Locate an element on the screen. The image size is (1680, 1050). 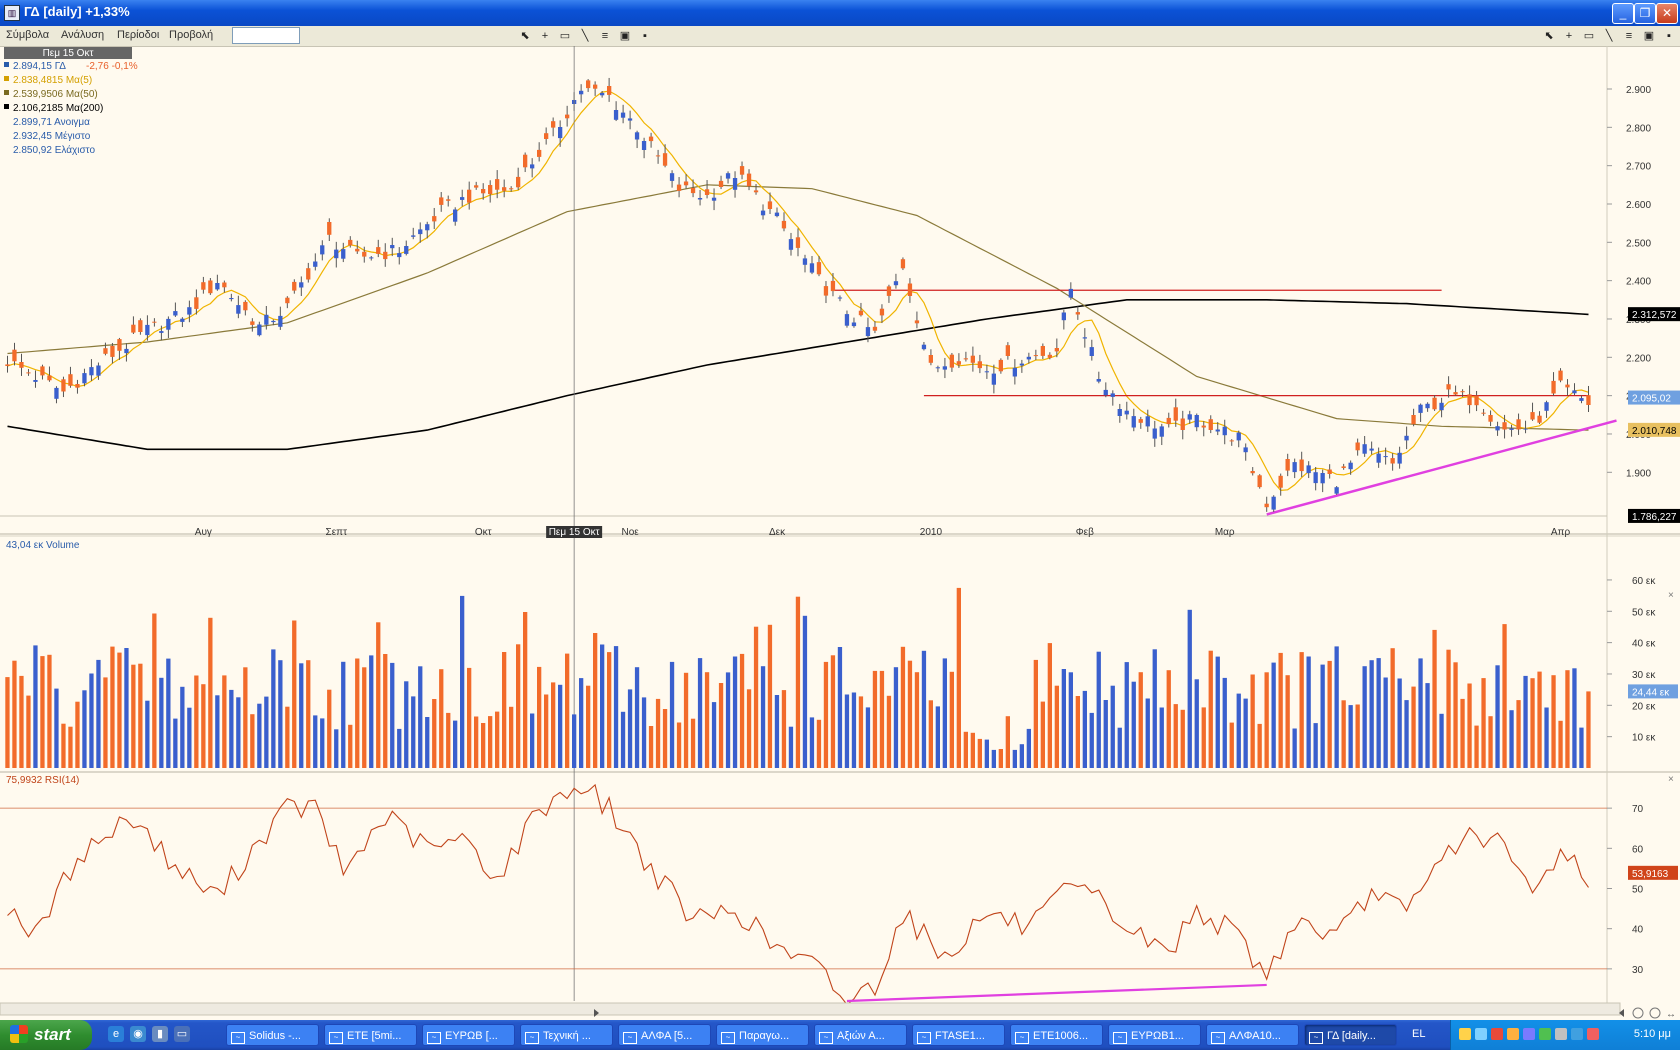
chart-icon: ▣ is located at coordinates (625, 36).